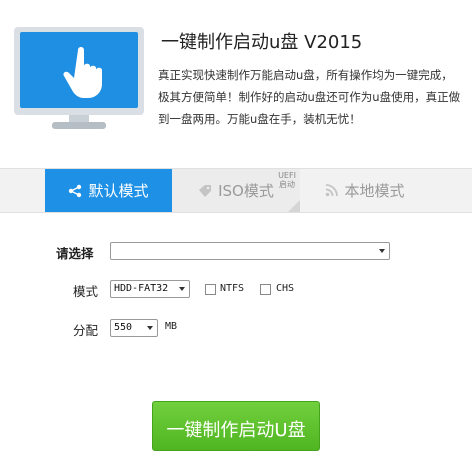 This screenshot has height=460, width=472. What do you see at coordinates (265, 289) in the screenshot?
I see `chs-checkbox` at bounding box center [265, 289].